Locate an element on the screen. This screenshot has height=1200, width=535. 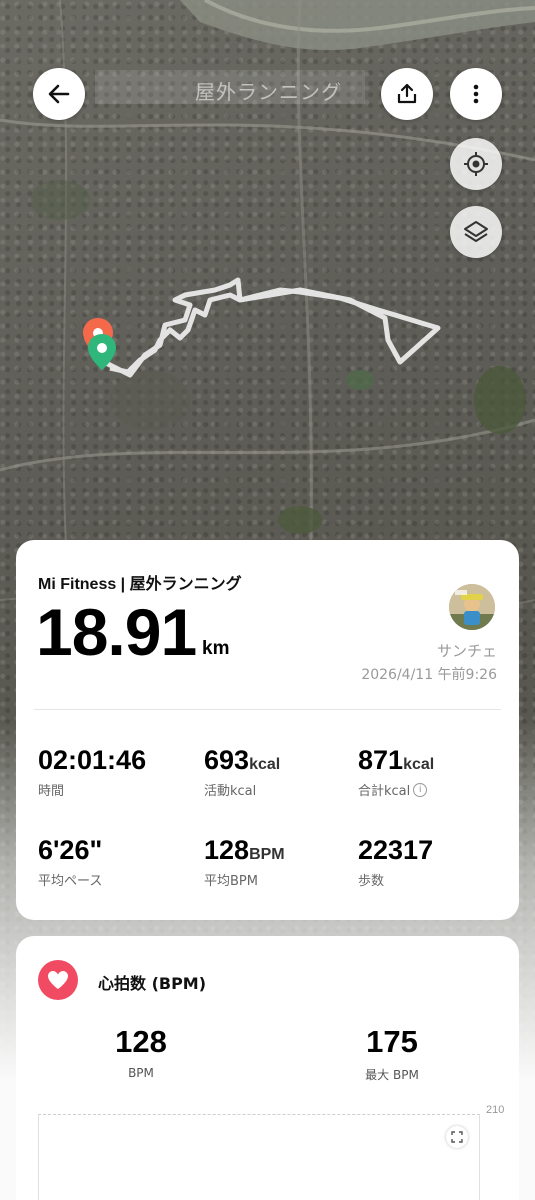
locate-icon is located at coordinates (476, 164).